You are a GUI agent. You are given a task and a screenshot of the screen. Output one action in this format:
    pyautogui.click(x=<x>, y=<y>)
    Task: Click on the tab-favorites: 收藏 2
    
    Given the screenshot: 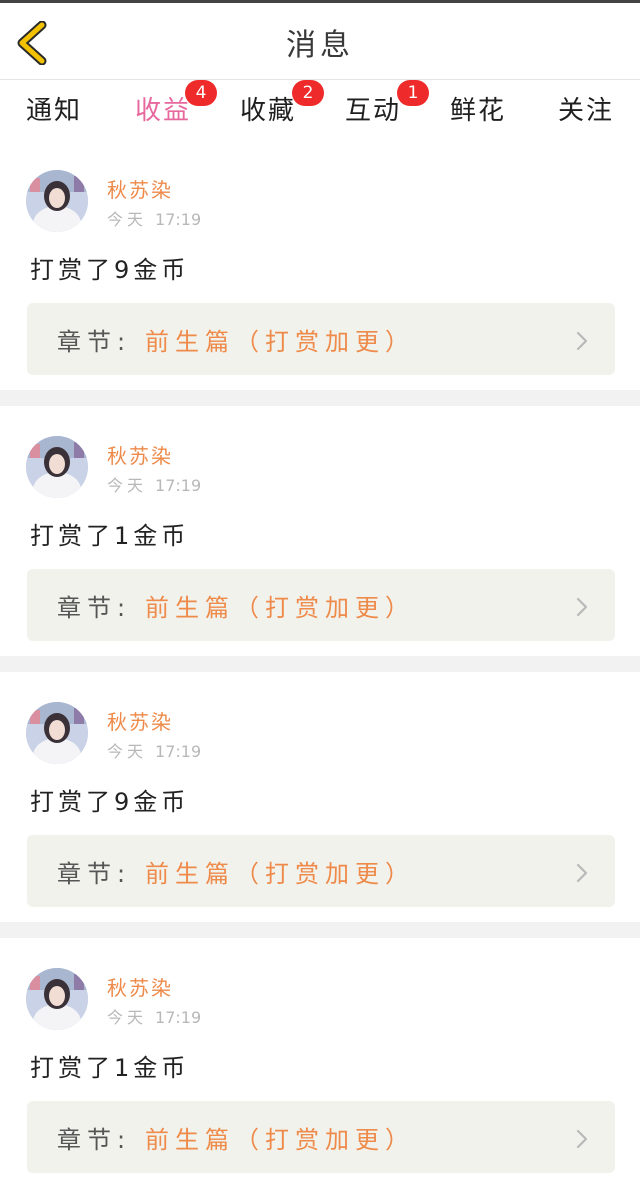 What is the action you would take?
    pyautogui.click(x=282, y=107)
    